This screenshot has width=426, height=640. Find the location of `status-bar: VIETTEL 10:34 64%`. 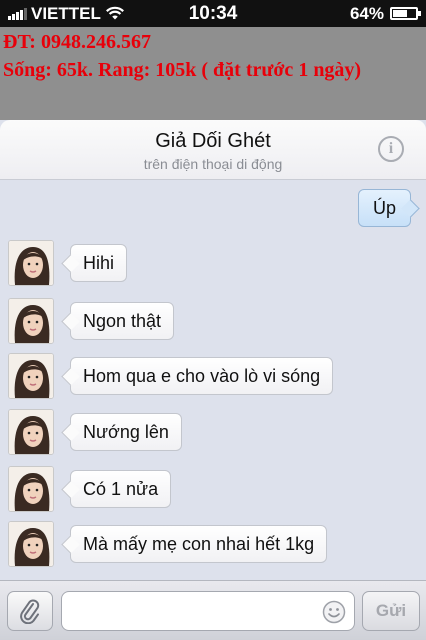

status-bar: VIETTEL 10:34 64% is located at coordinates (213, 13).